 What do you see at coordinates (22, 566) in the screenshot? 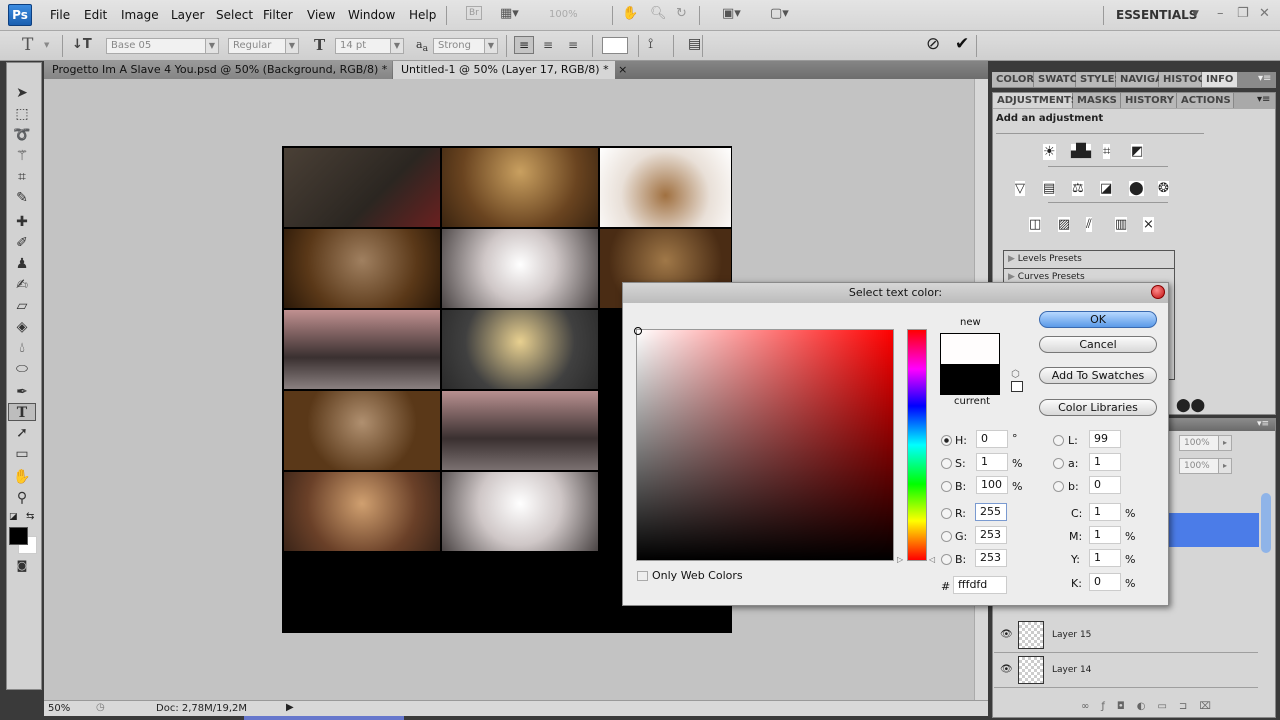
I see `quick-mask-icon: ◙` at bounding box center [22, 566].